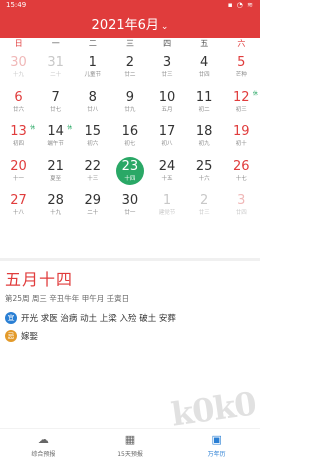 The image size is (320, 462). I want to click on calendar-day: 8 廿八, so click(92, 104).